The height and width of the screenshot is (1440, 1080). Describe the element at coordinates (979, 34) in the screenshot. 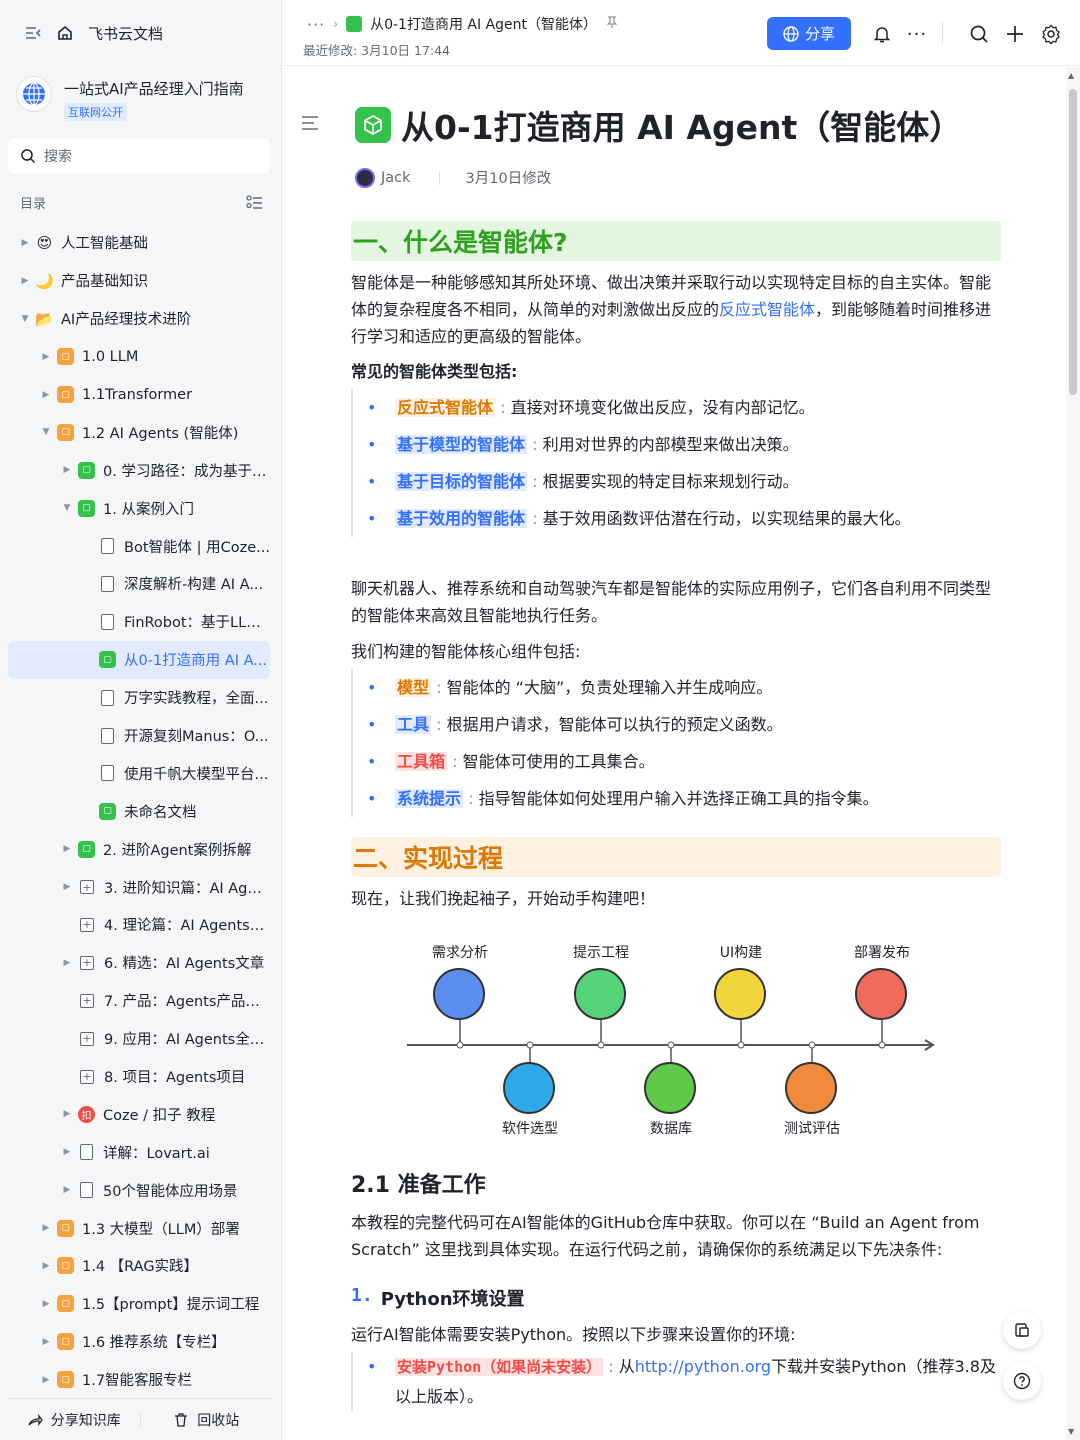

I see `search-icon` at that location.